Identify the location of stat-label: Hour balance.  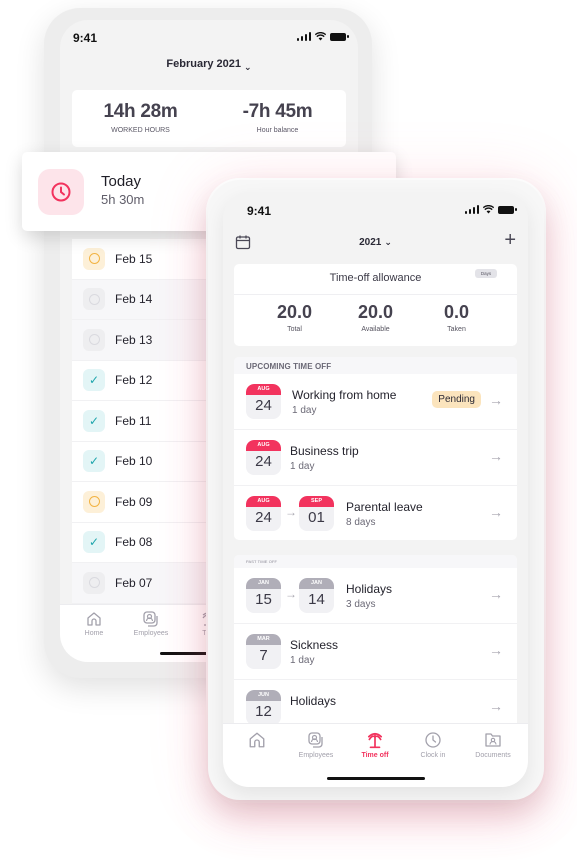
(277, 130).